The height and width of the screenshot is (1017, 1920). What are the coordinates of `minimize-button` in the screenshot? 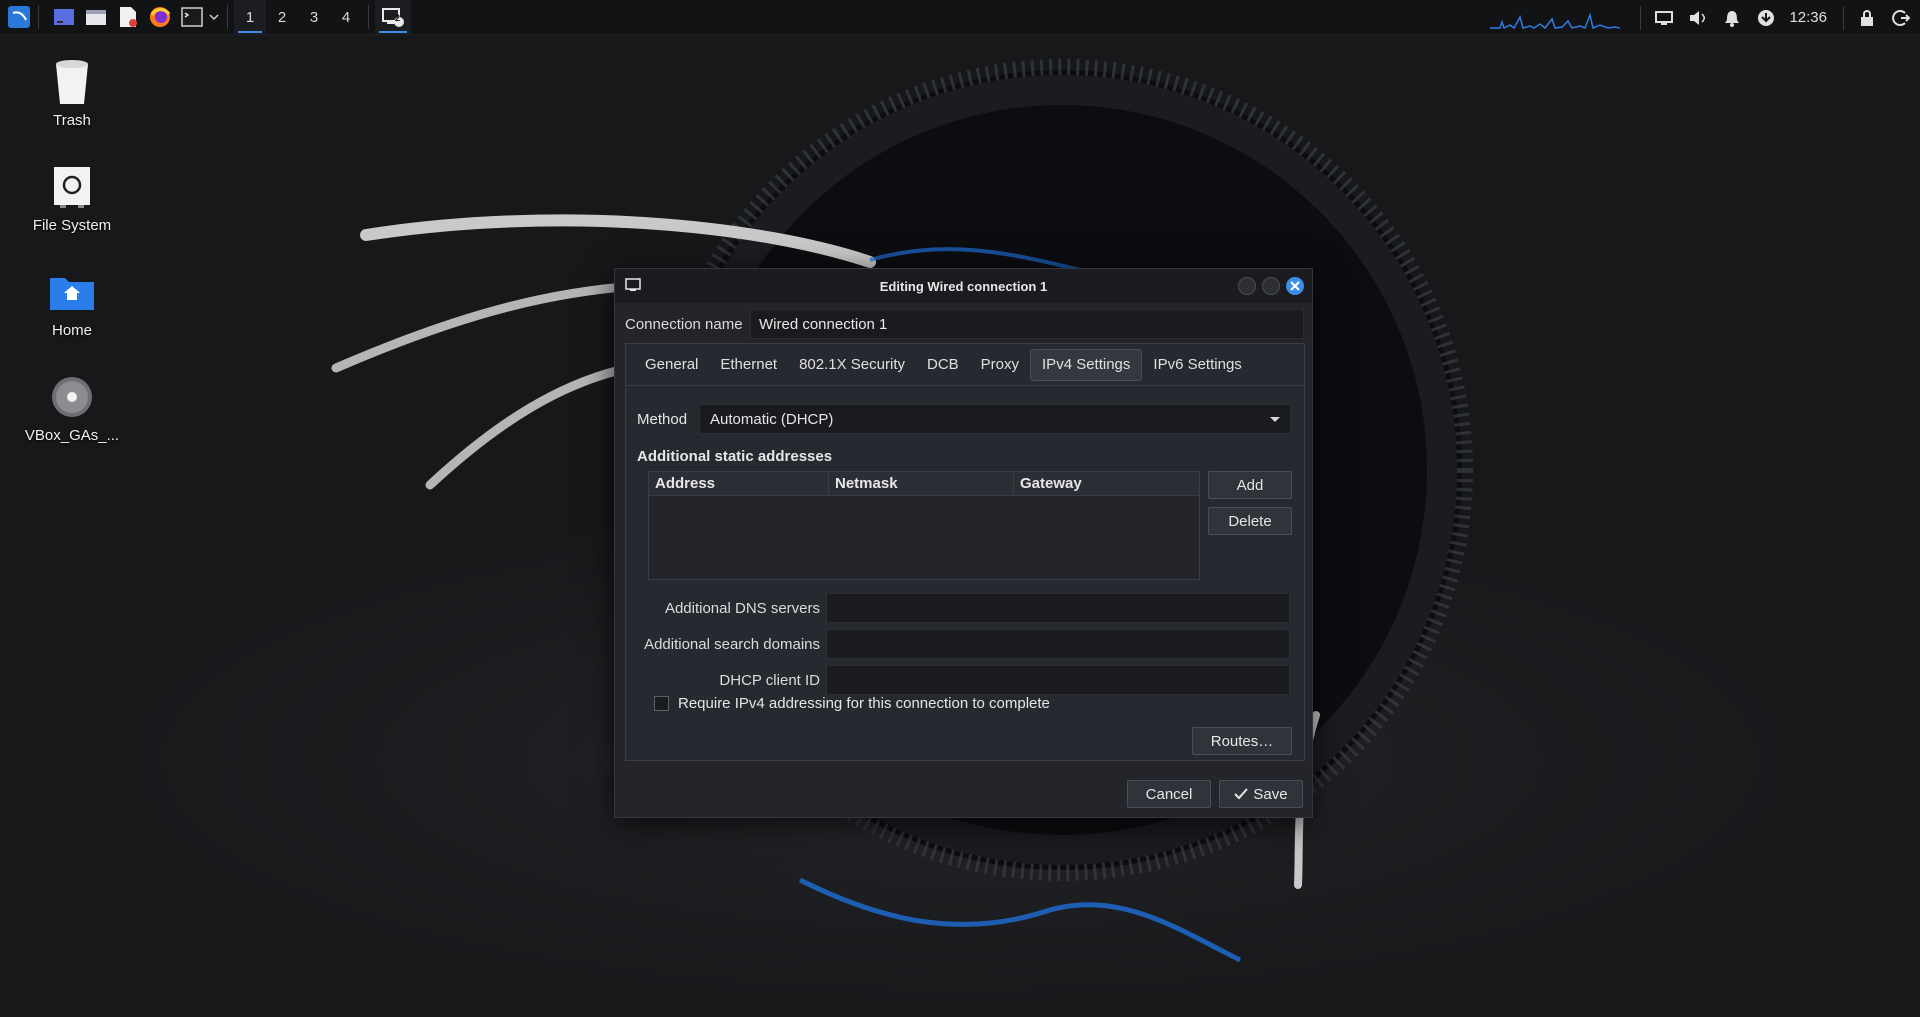 It's located at (1247, 286).